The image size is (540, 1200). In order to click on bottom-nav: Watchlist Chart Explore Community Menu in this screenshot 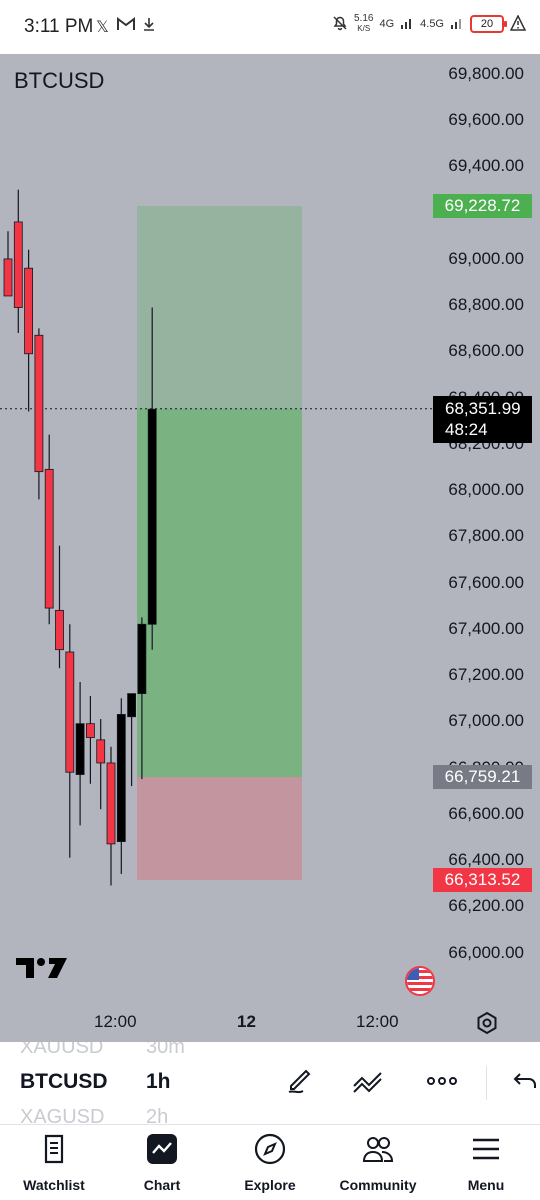, I will do `click(270, 1162)`.